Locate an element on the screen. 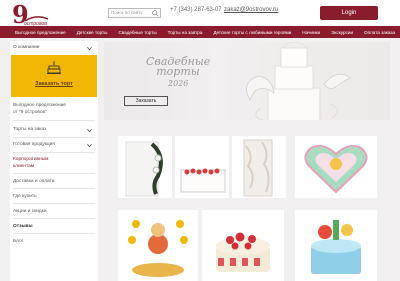 This screenshot has height=281, width=400. sidebar-item-blog: Блог is located at coordinates (54, 241).